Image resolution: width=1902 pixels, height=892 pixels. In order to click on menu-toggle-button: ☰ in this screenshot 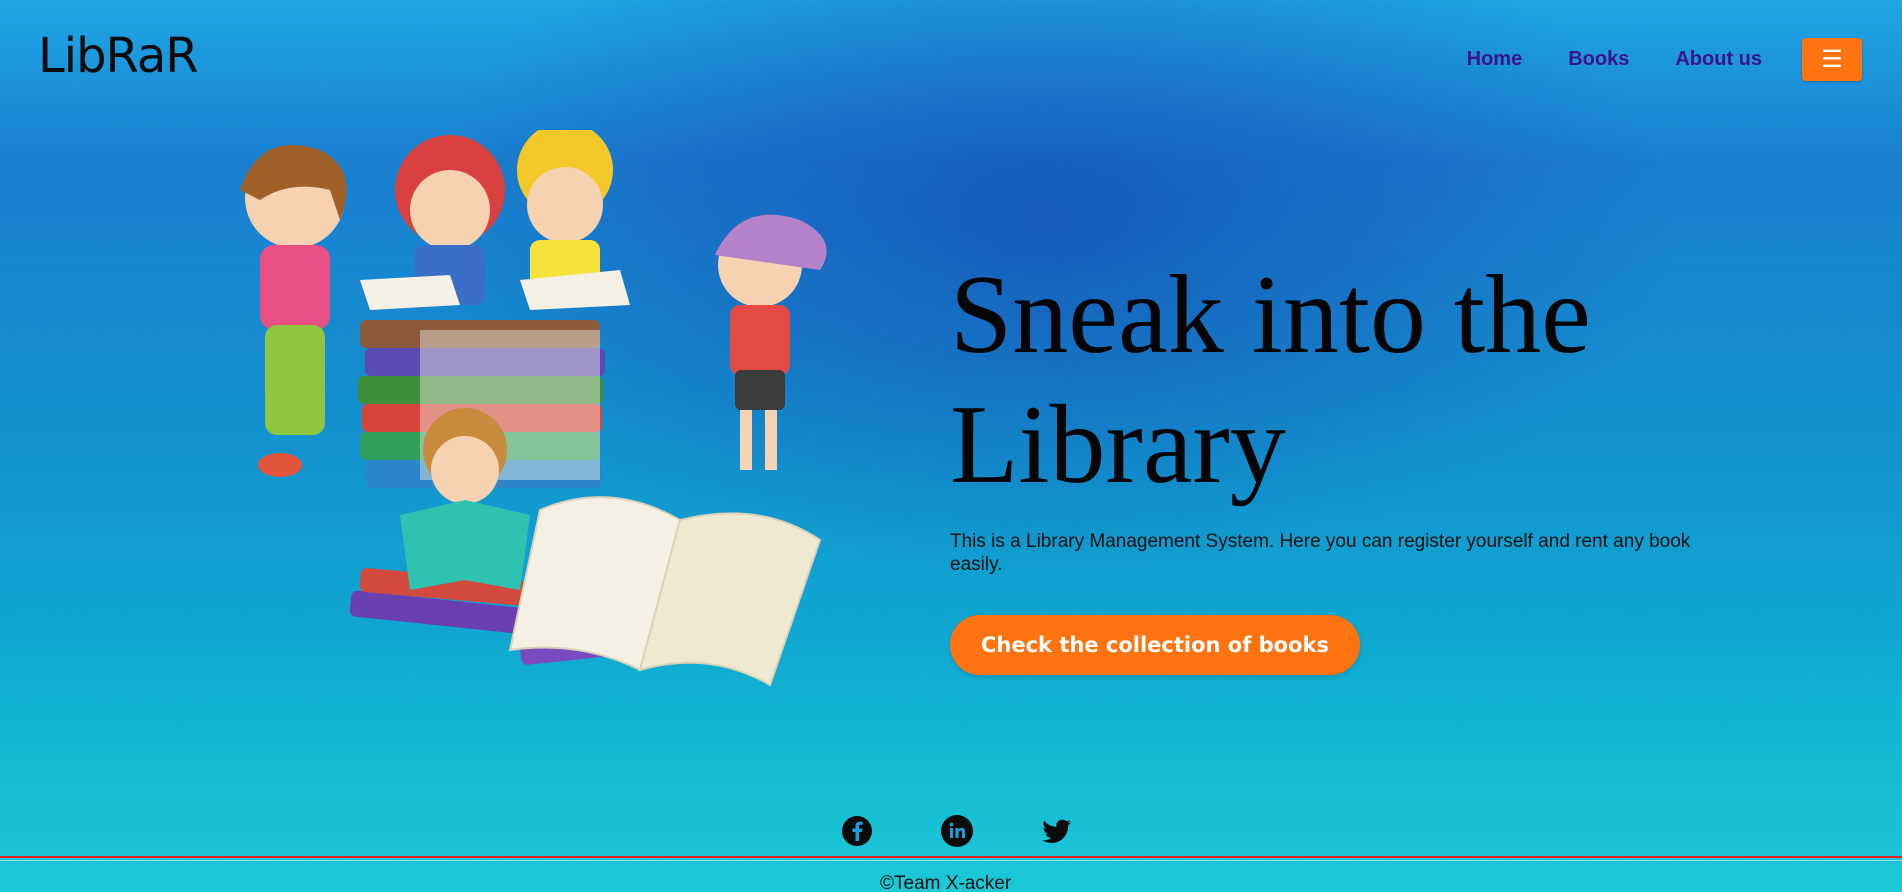, I will do `click(1832, 59)`.